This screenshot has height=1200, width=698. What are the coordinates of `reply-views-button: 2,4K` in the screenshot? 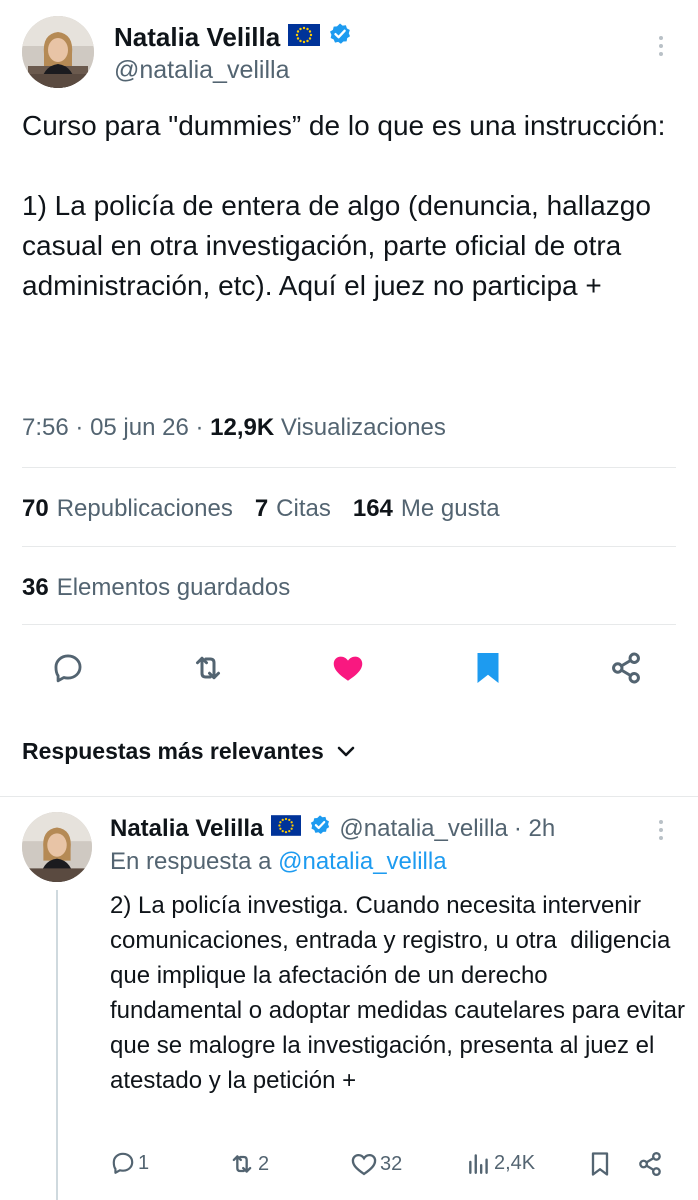 It's located at (500, 1163).